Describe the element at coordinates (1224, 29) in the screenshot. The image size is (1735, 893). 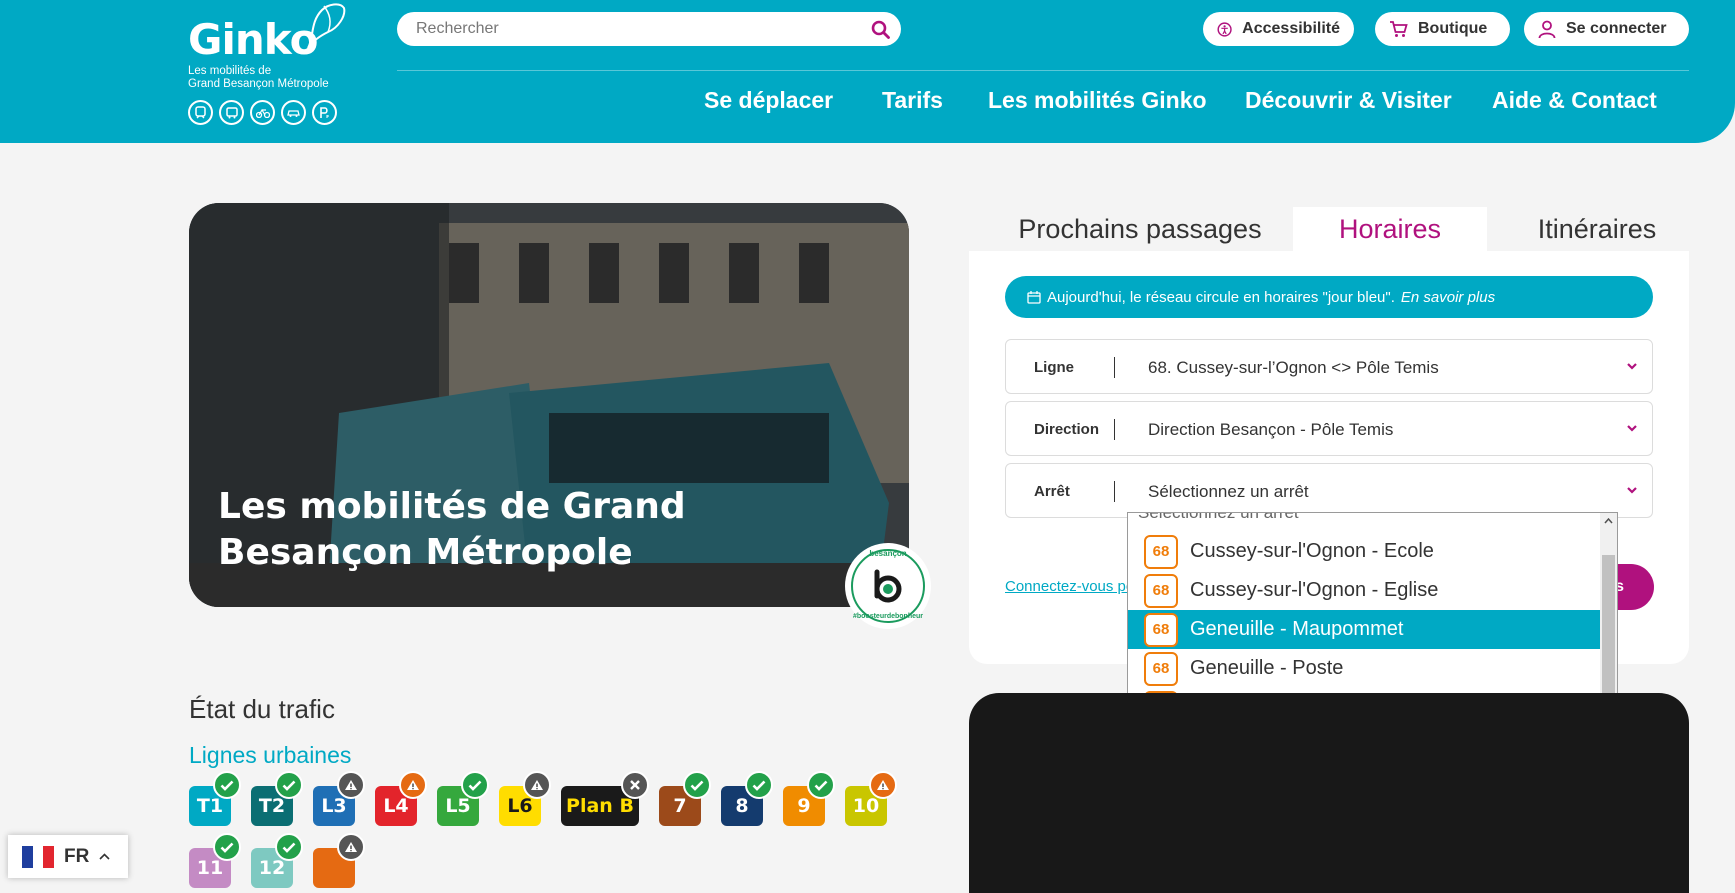
I see `accessibility-icon` at that location.